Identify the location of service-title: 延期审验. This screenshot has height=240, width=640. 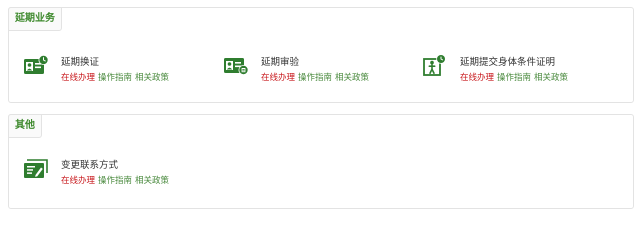
(280, 61).